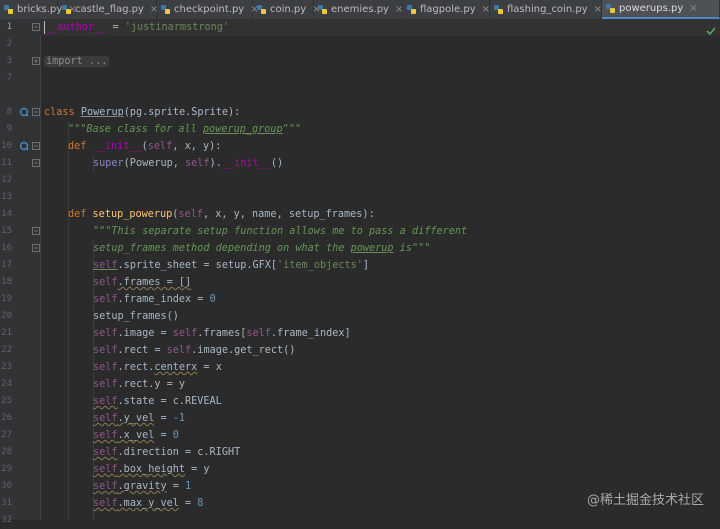 Image resolution: width=720 pixels, height=529 pixels. I want to click on line-number: 18, so click(6, 282).